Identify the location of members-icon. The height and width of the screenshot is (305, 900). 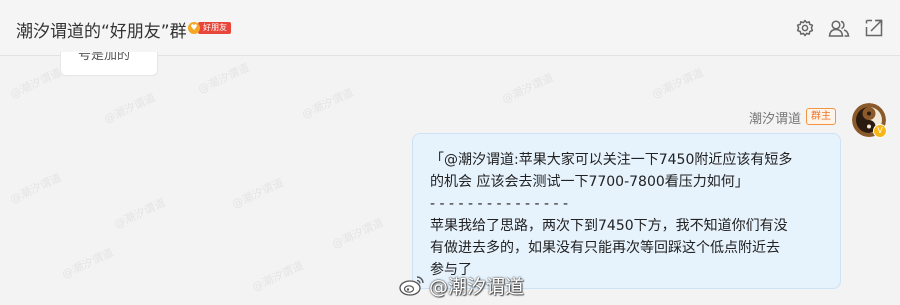
(839, 28).